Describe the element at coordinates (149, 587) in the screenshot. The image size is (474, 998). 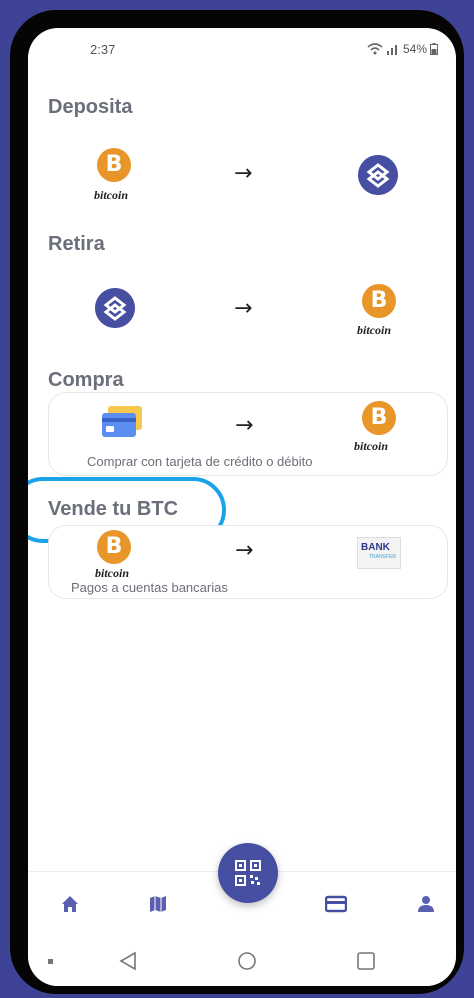
I see `vende-caption: Pagos a cuentas bancarias` at that location.